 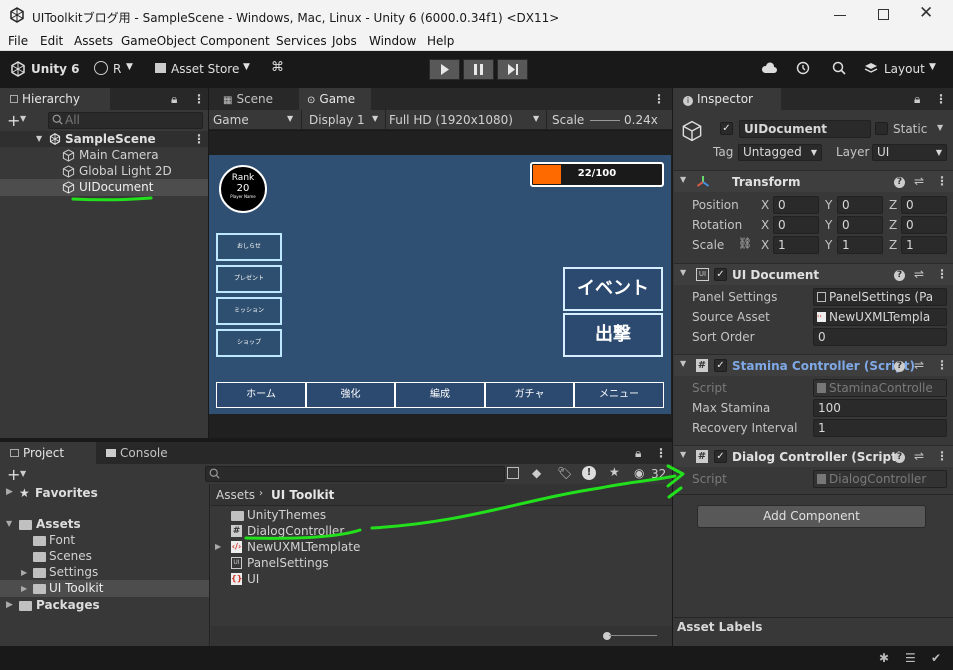 What do you see at coordinates (141, 453) in the screenshot?
I see `tab-console: Console` at bounding box center [141, 453].